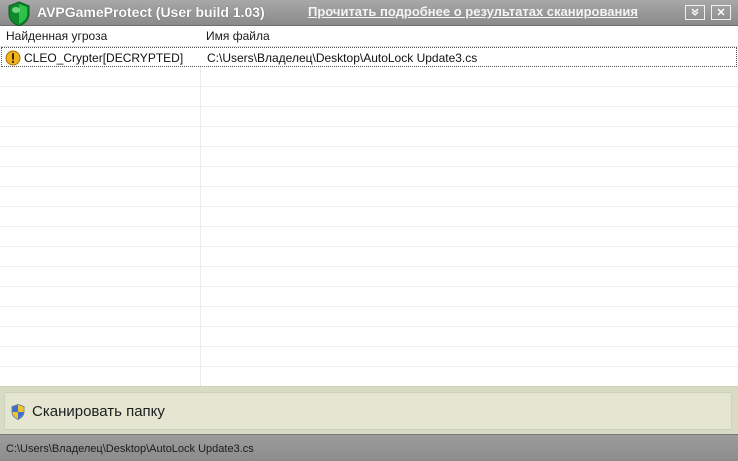  I want to click on shield-logo-icon, so click(19, 14).